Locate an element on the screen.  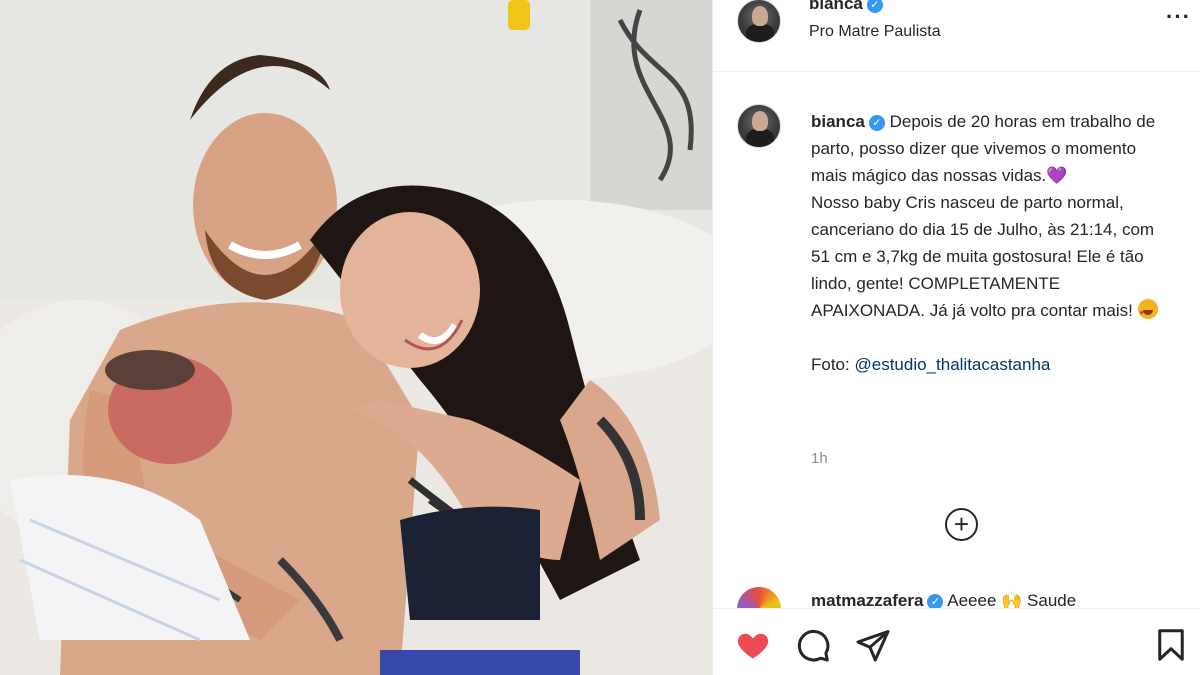
comment-button is located at coordinates (813, 645).